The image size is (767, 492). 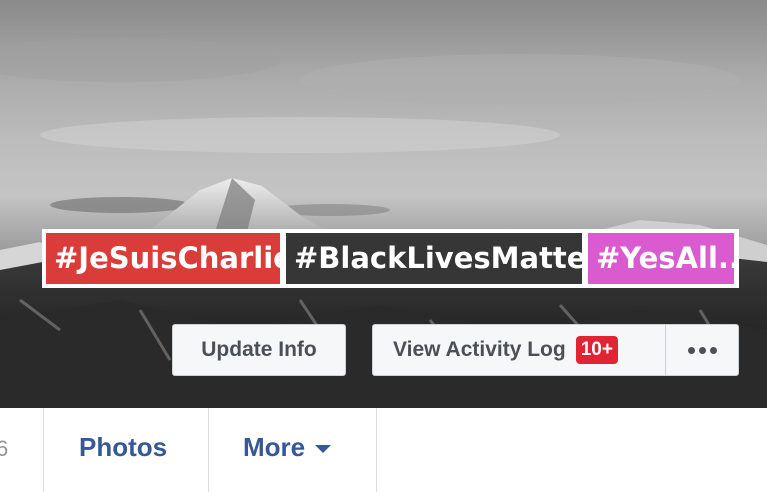 I want to click on ellipsis-icon, so click(x=702, y=350).